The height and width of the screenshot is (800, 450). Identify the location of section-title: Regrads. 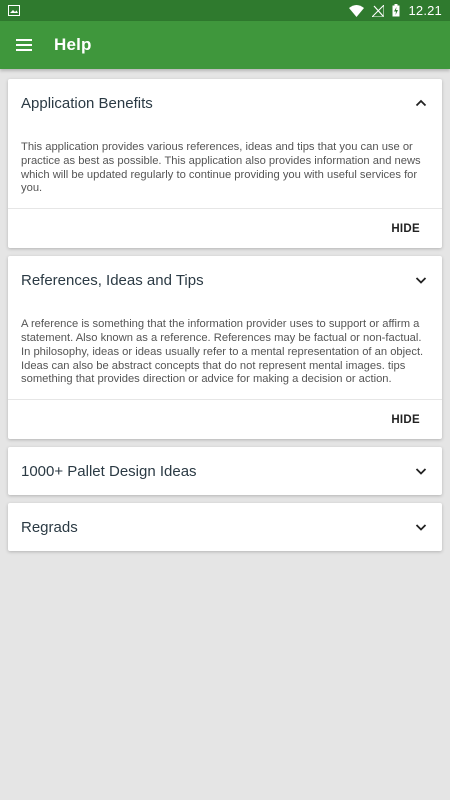
(49, 527).